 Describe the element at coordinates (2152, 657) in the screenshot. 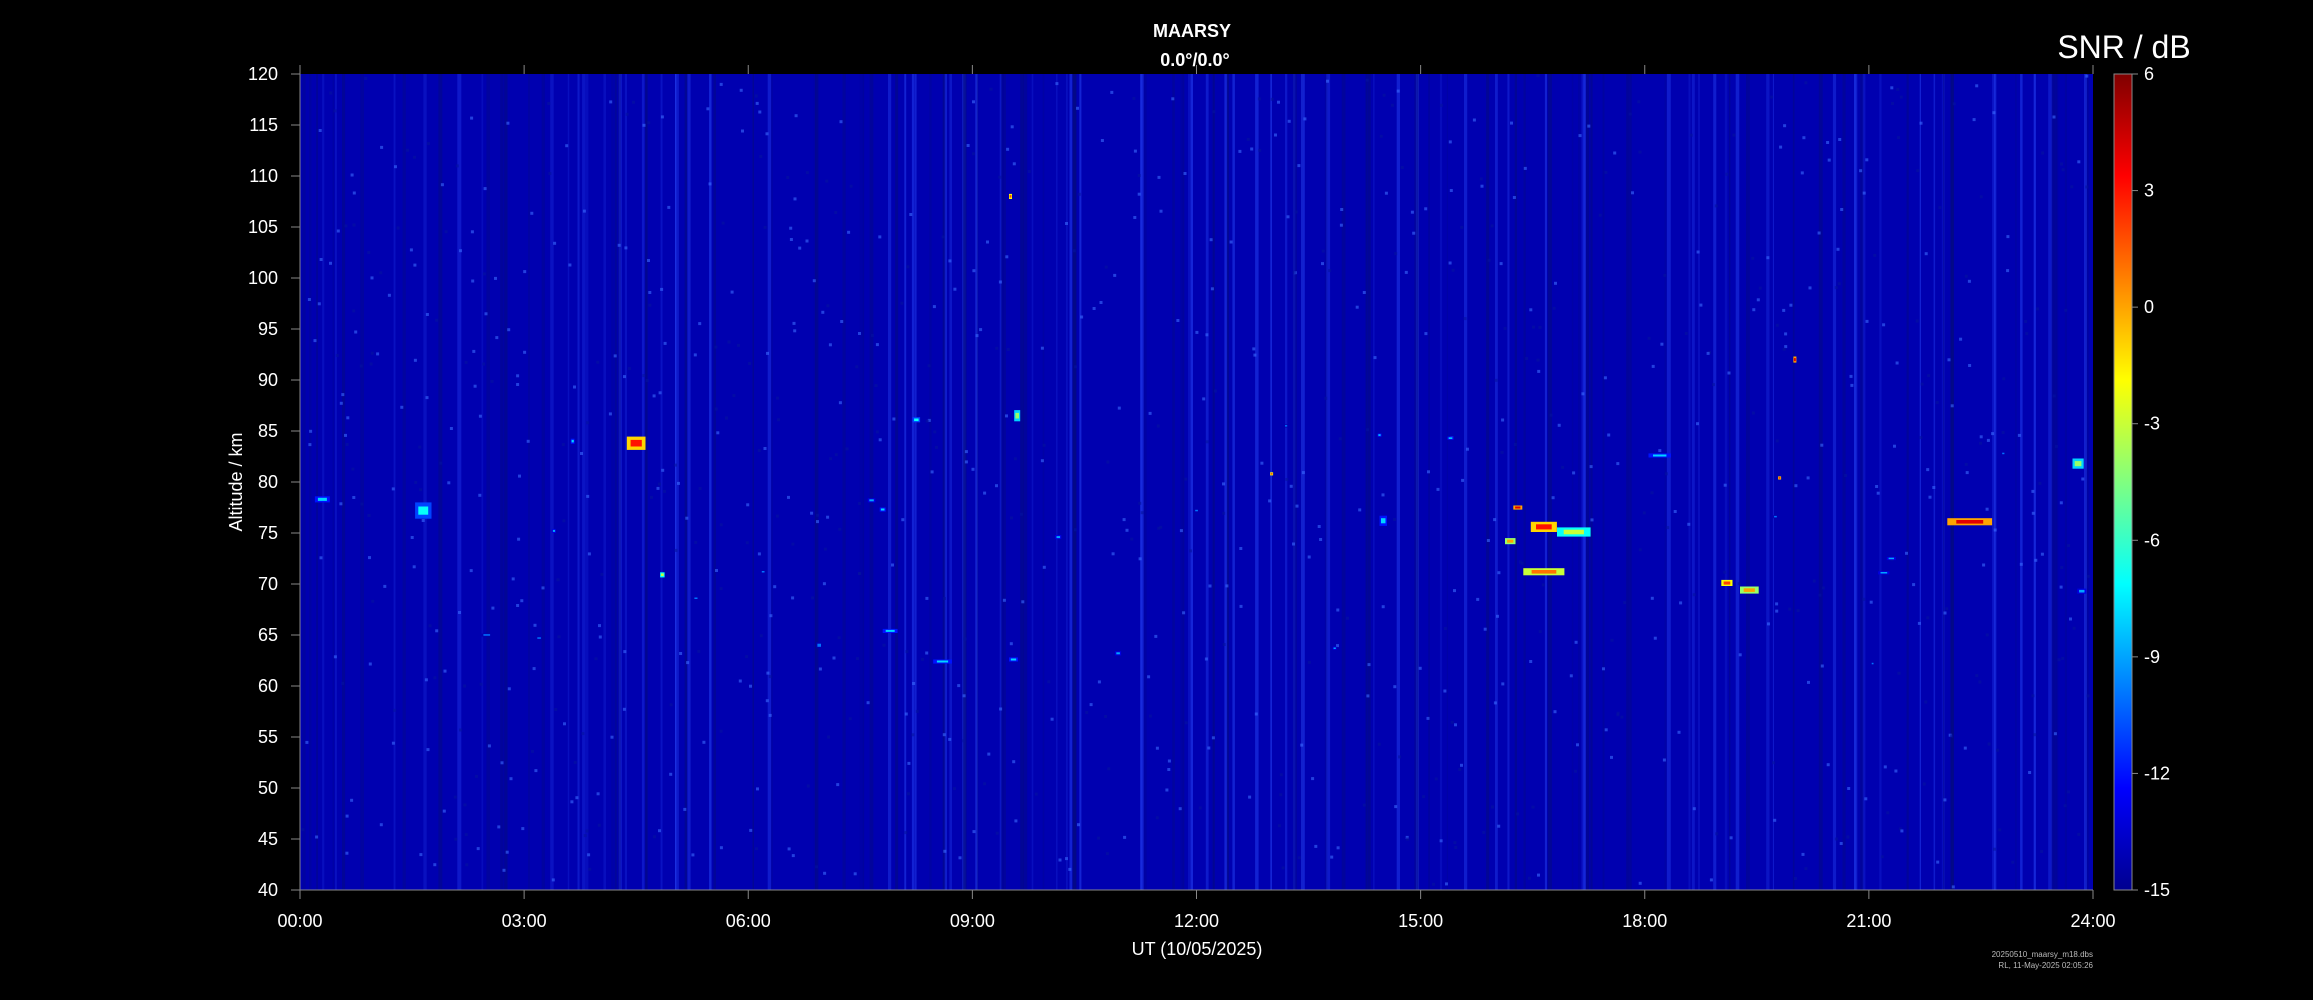

I see `colorbar-tick-label: -9` at that location.